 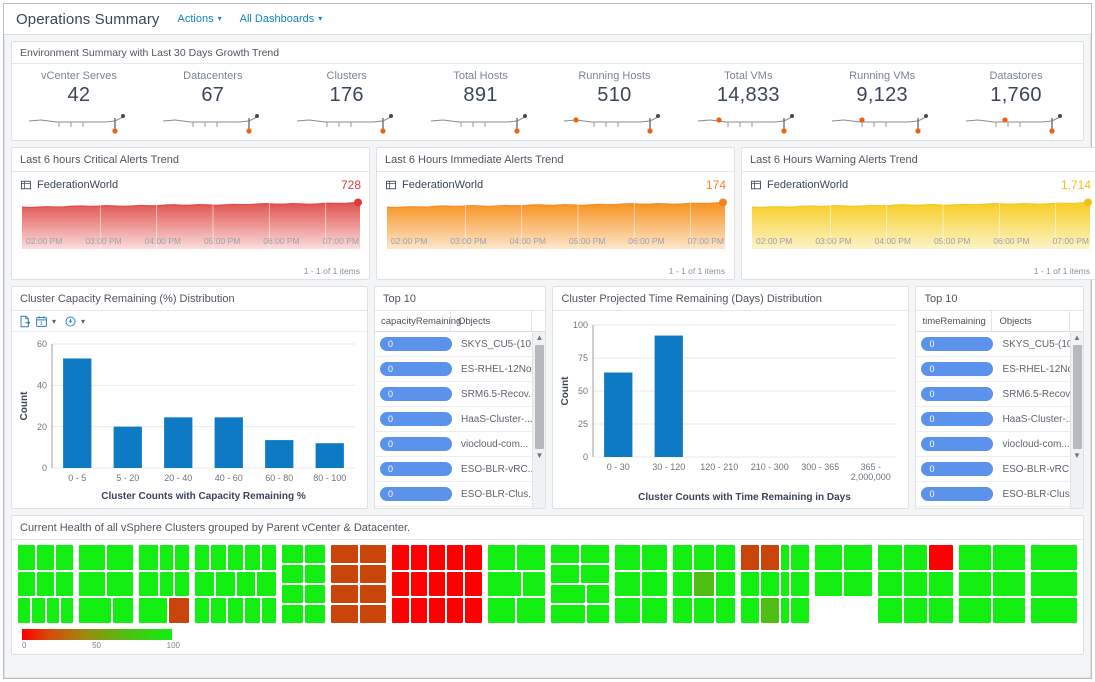 What do you see at coordinates (954, 321) in the screenshot?
I see `column-header-metric: timeRemaining` at bounding box center [954, 321].